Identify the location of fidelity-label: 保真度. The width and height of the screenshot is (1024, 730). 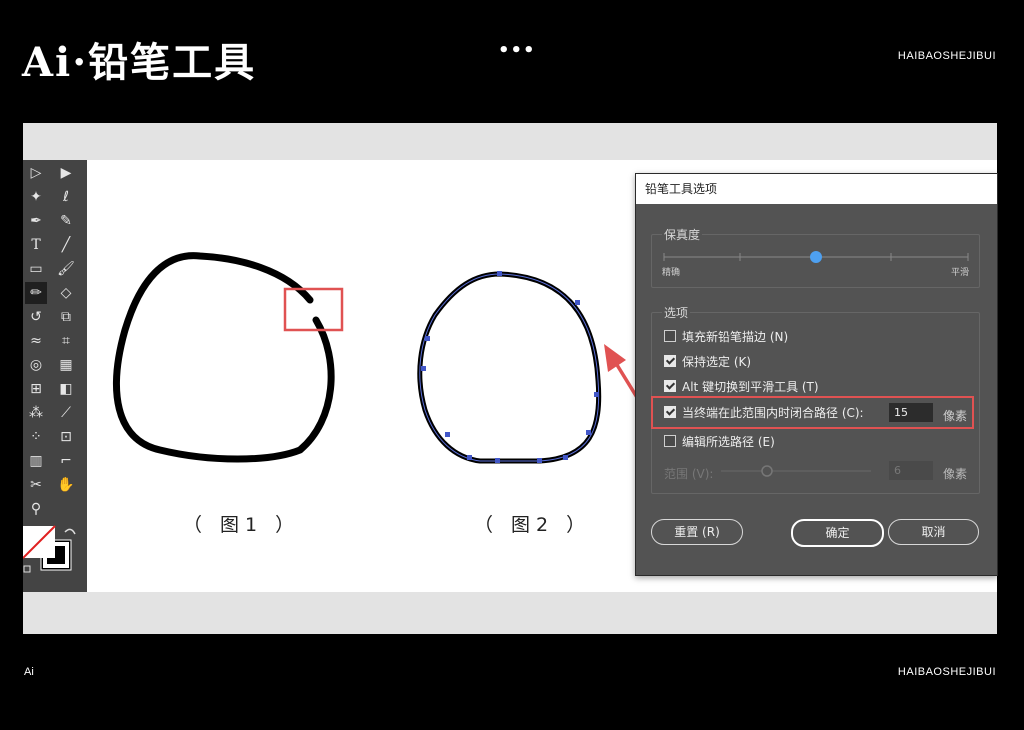
(682, 234).